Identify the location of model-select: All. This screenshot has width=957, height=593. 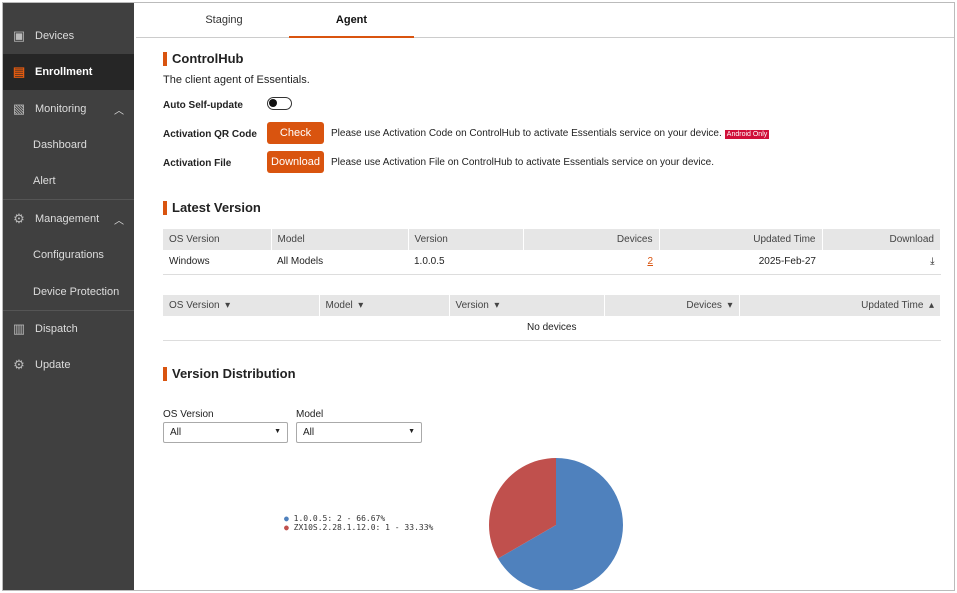
(359, 432).